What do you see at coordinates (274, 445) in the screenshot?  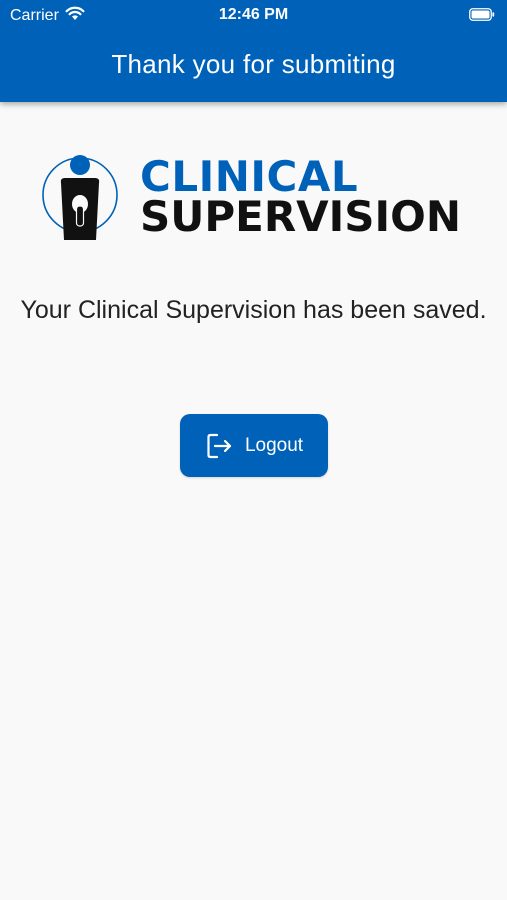 I see `logout-label: Logout` at bounding box center [274, 445].